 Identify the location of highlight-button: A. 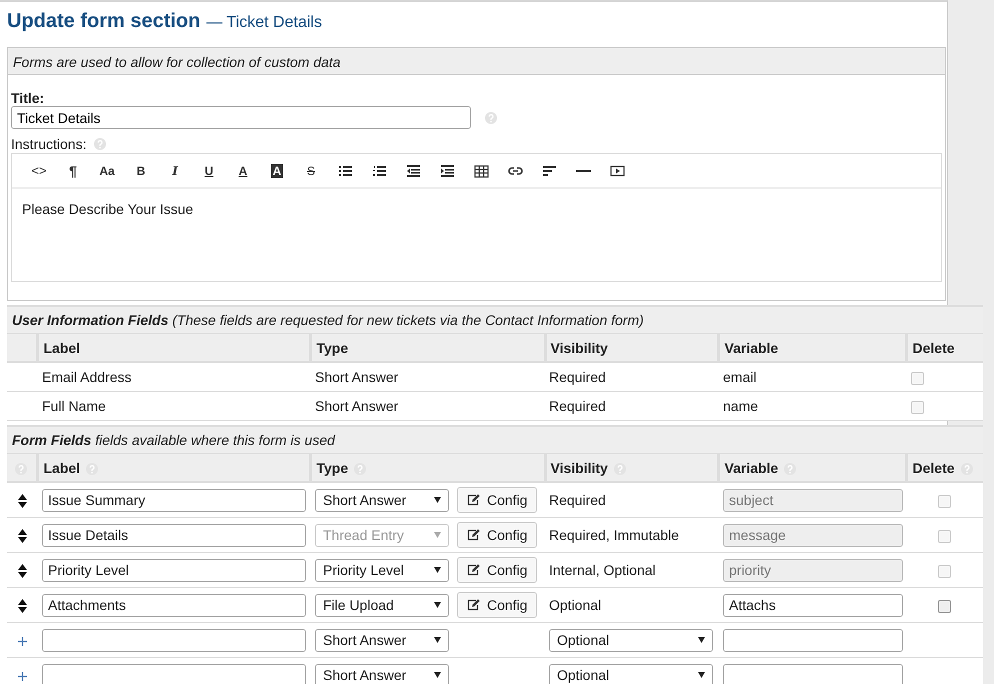
(277, 171).